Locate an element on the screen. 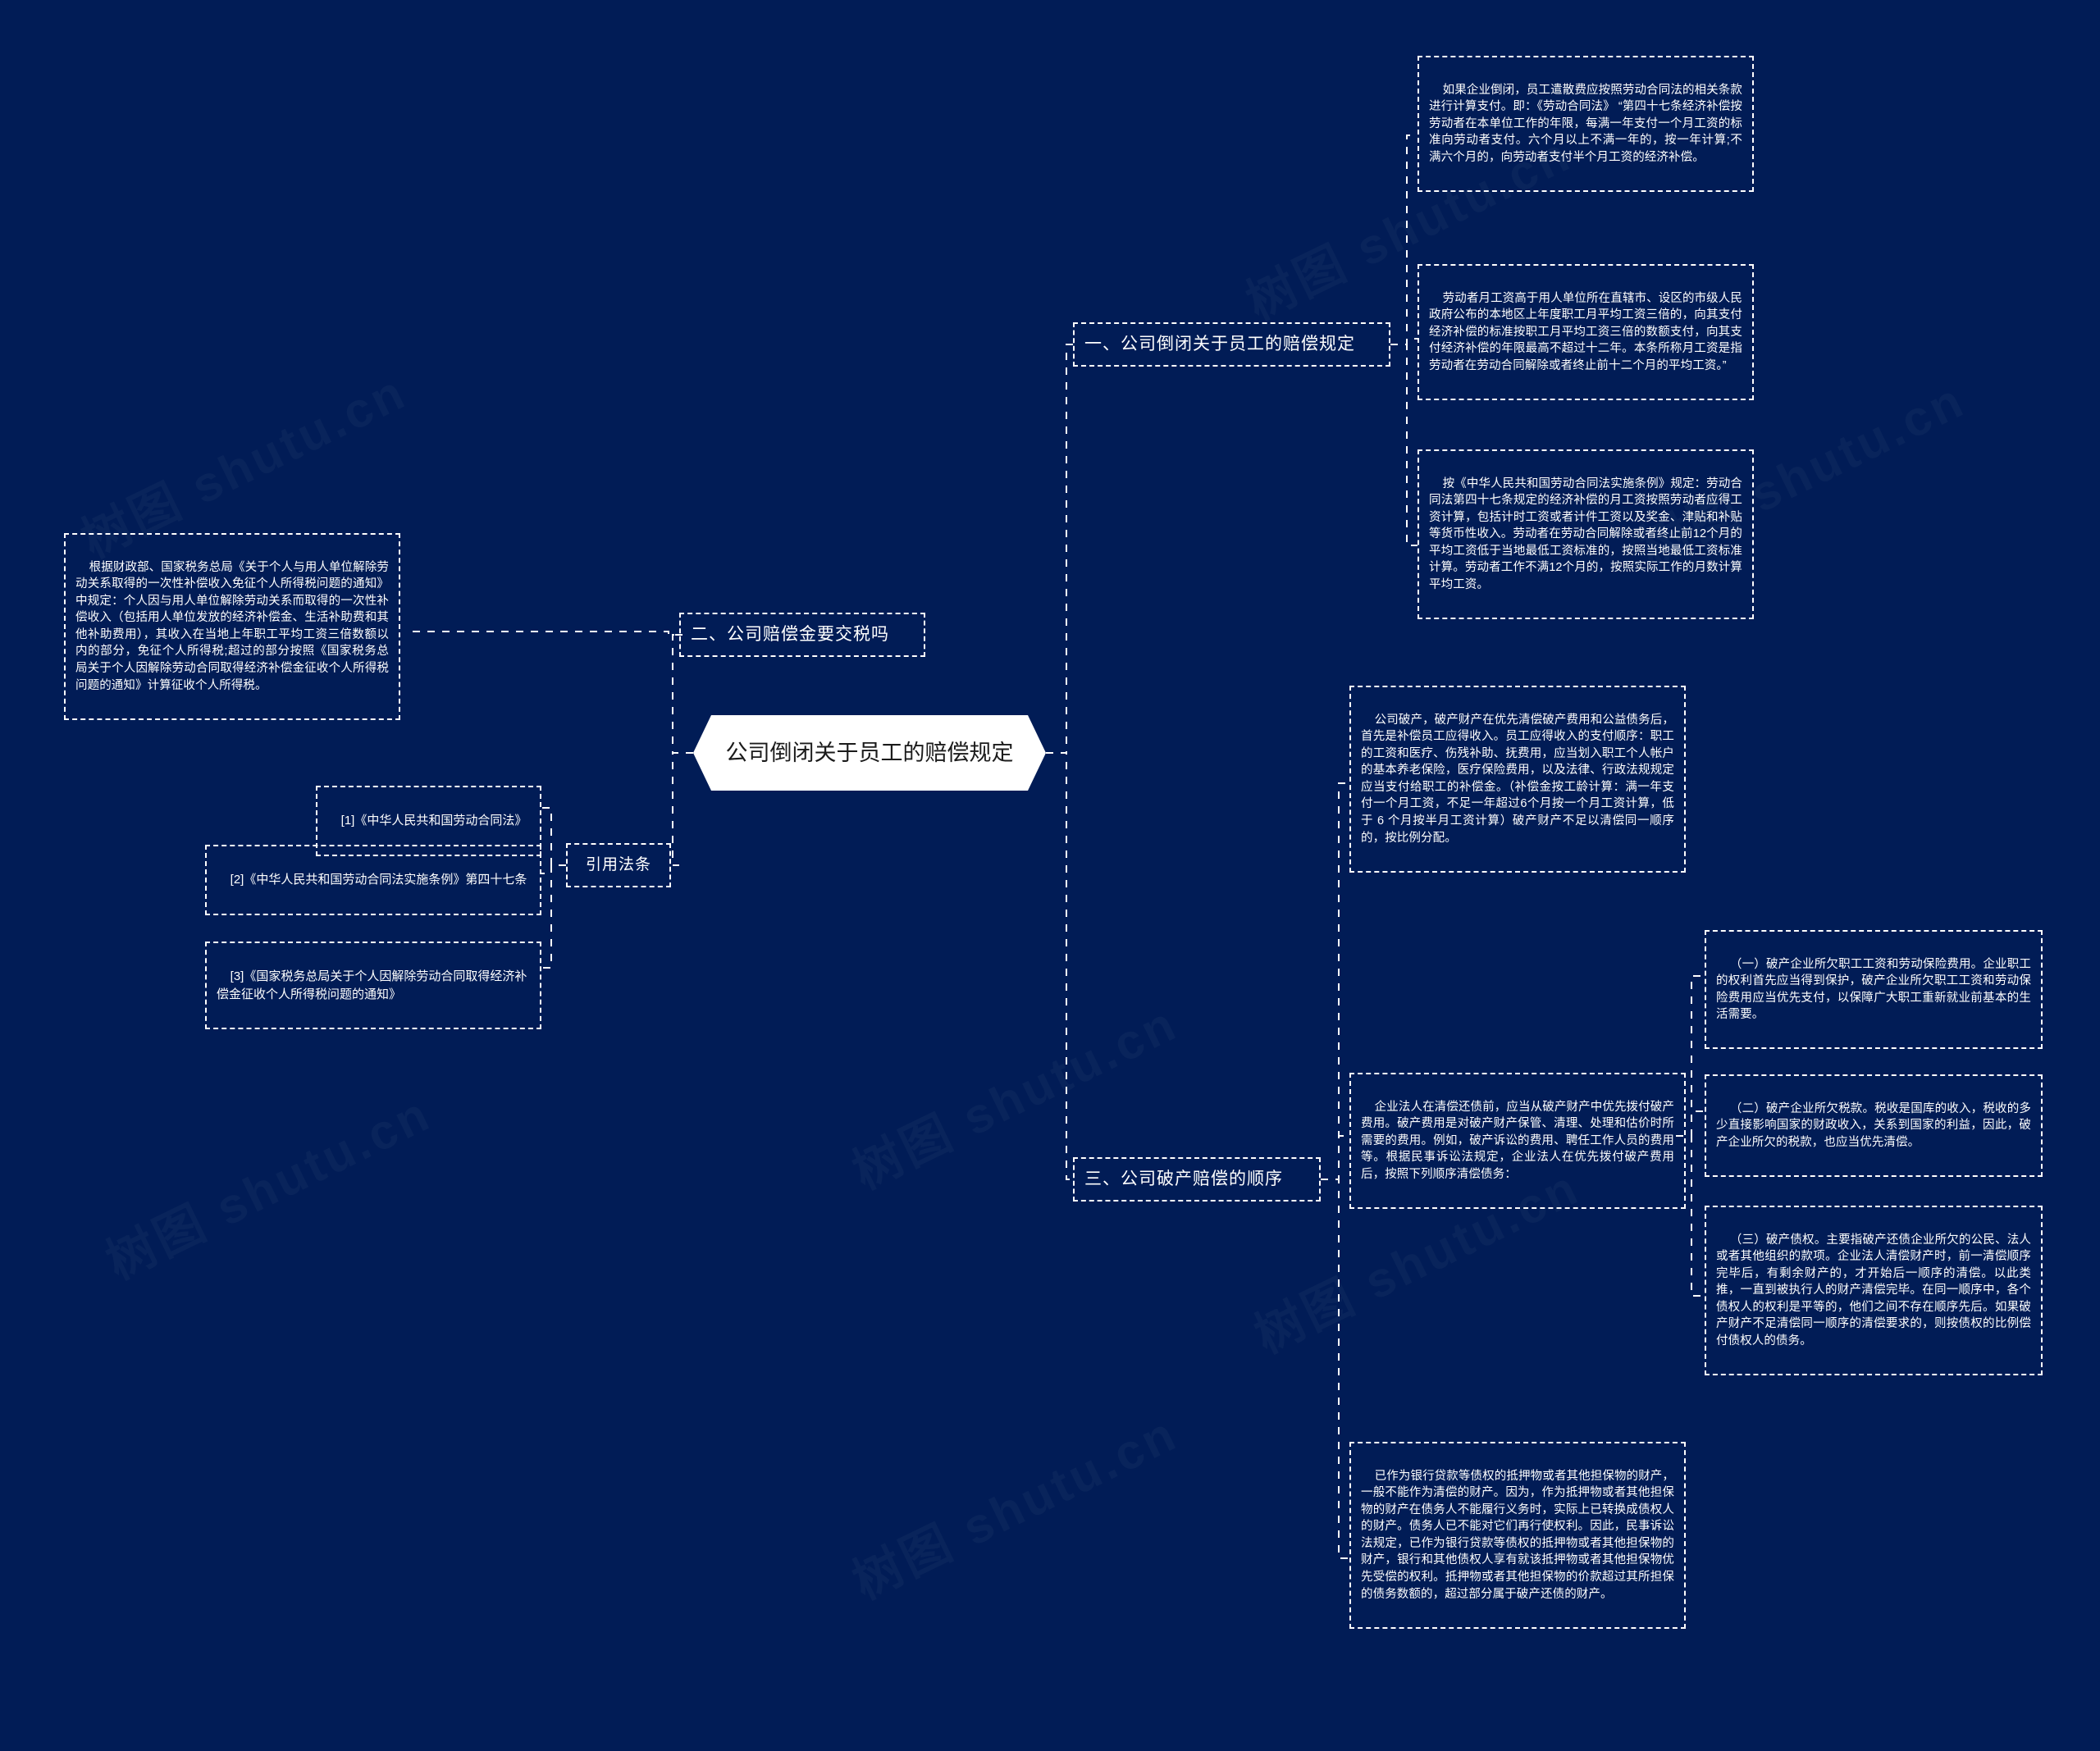  branch-node-references-label: 引用法条 is located at coordinates (618, 864).